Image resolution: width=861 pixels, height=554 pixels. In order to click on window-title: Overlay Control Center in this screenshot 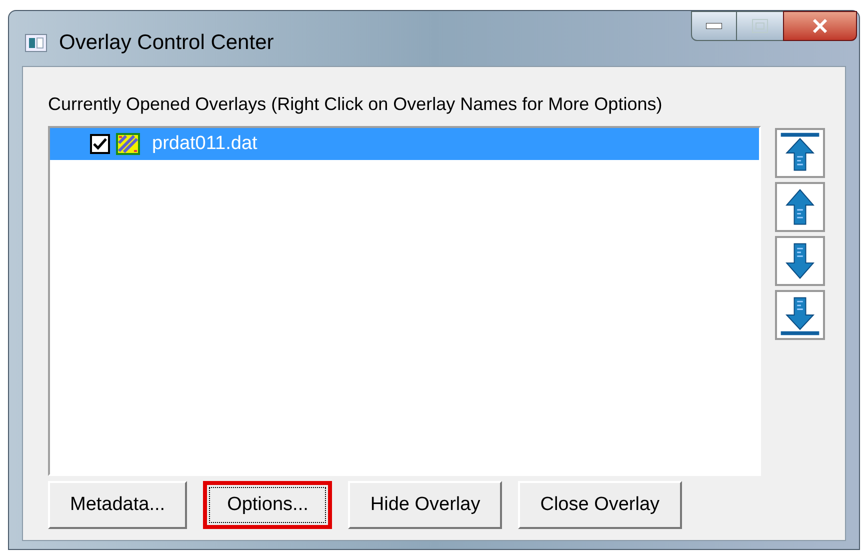, I will do `click(166, 43)`.